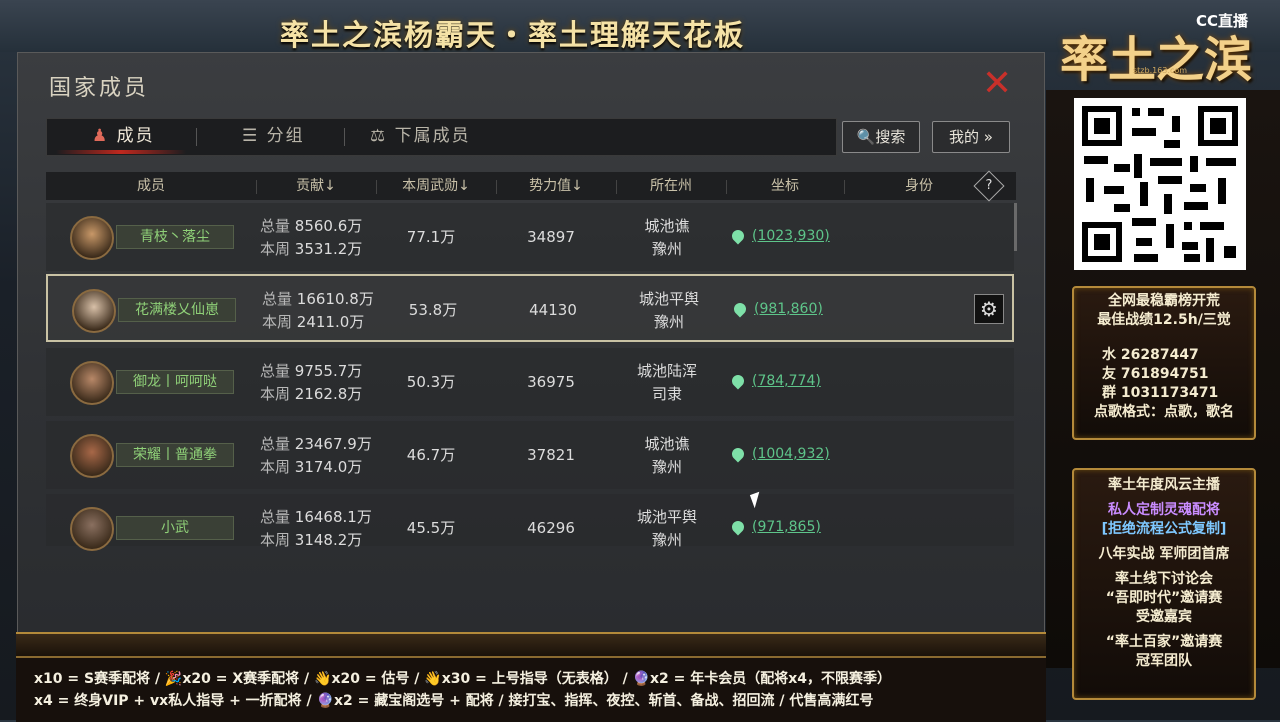 This screenshot has height=722, width=1280. Describe the element at coordinates (1164, 554) in the screenshot. I see `sidebar-line: 八年实战 军师团首席` at that location.